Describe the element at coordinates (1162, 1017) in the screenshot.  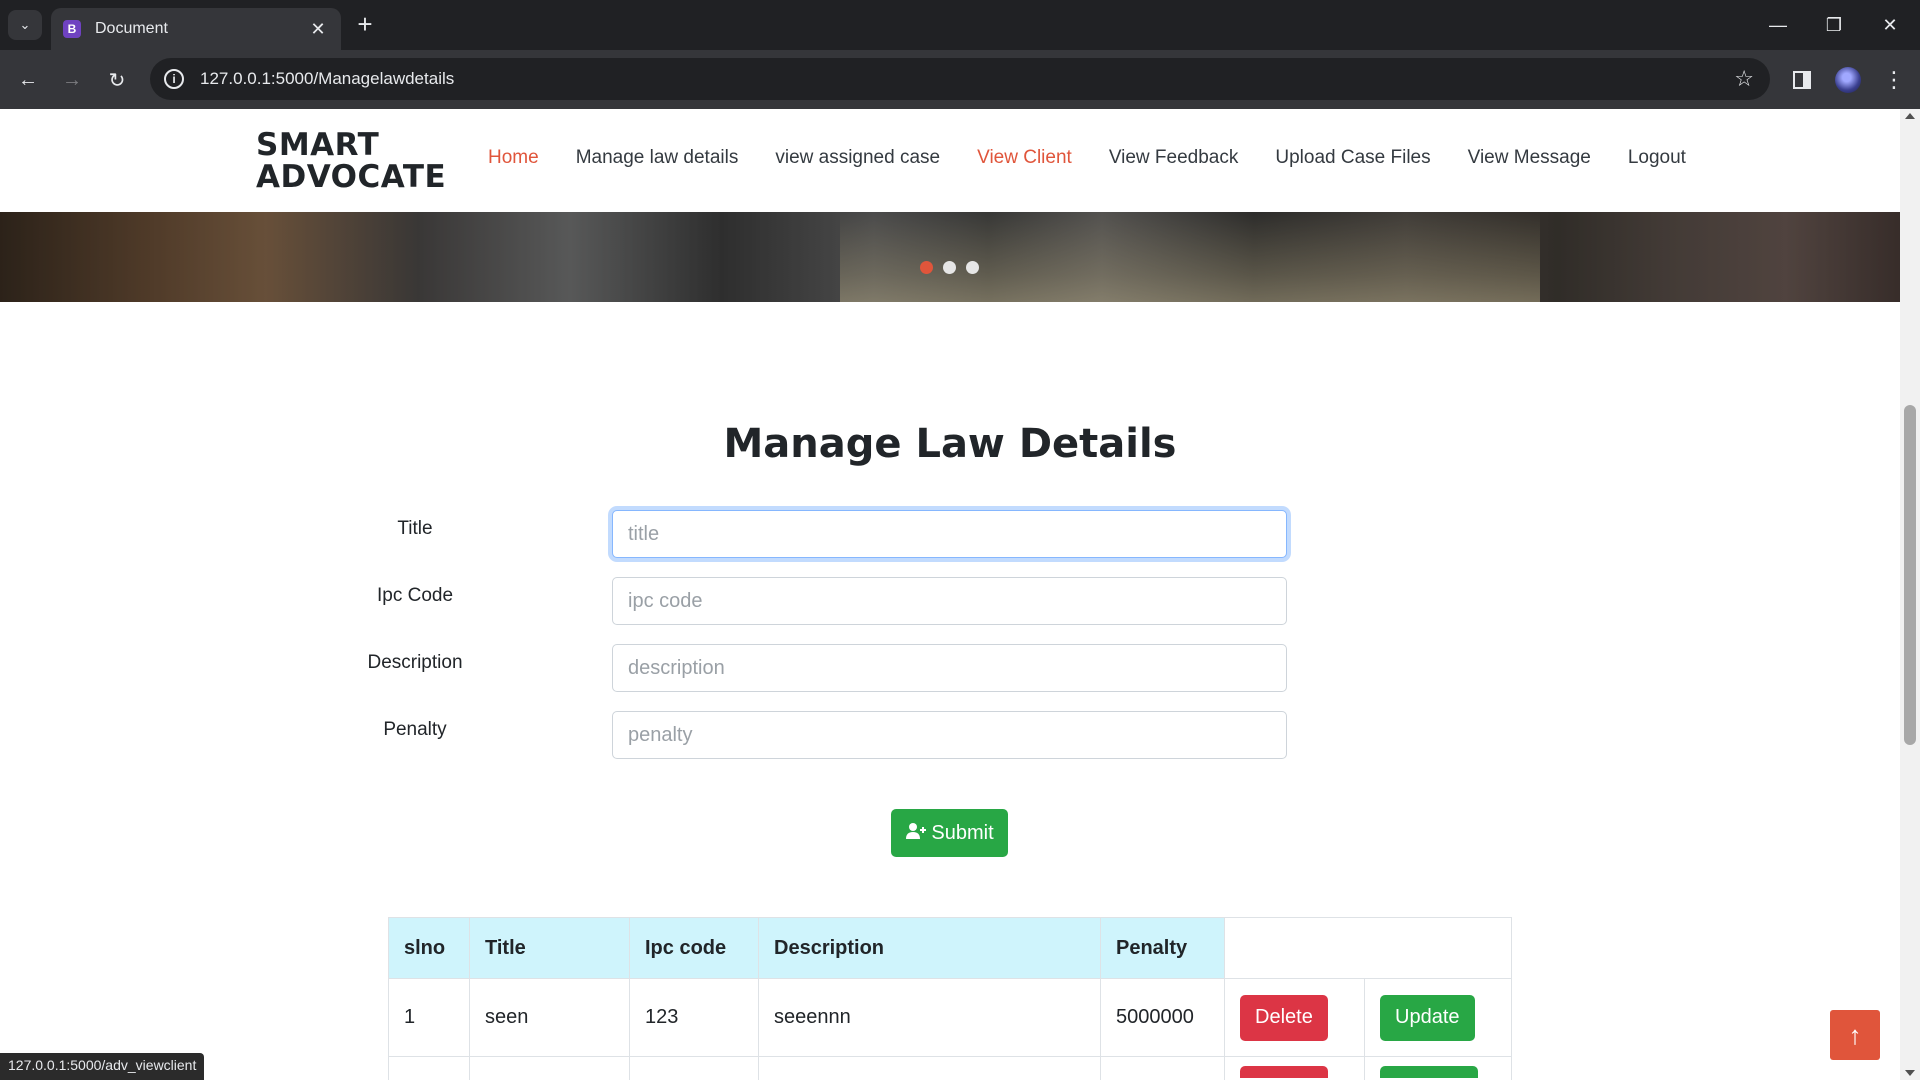
I see `cell-penalty: 5000000` at that location.